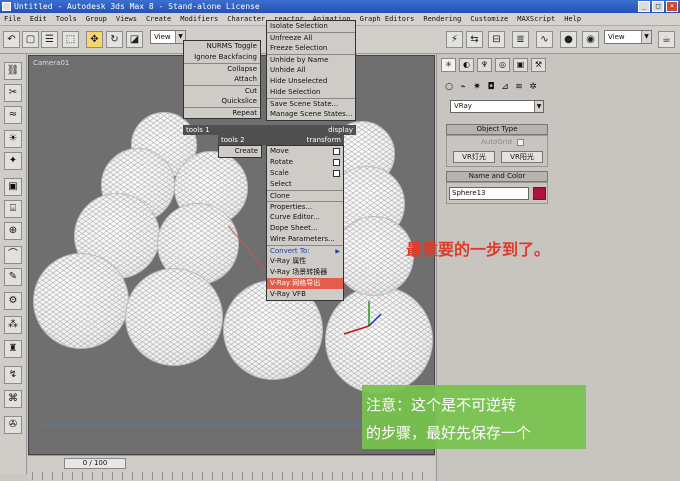 The height and width of the screenshot is (481, 680). What do you see at coordinates (672, 6) in the screenshot?
I see `close-button: ×` at bounding box center [672, 6].